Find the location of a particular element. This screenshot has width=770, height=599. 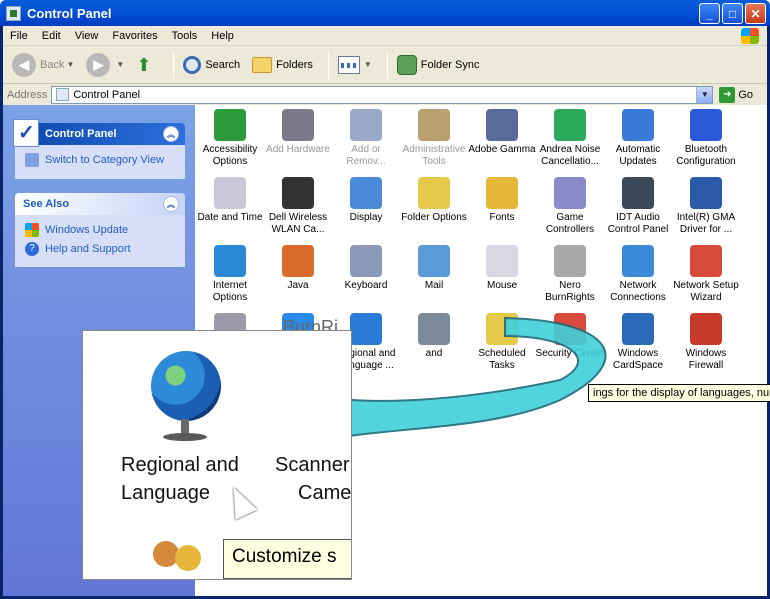

menu-file: File is located at coordinates (19, 36).